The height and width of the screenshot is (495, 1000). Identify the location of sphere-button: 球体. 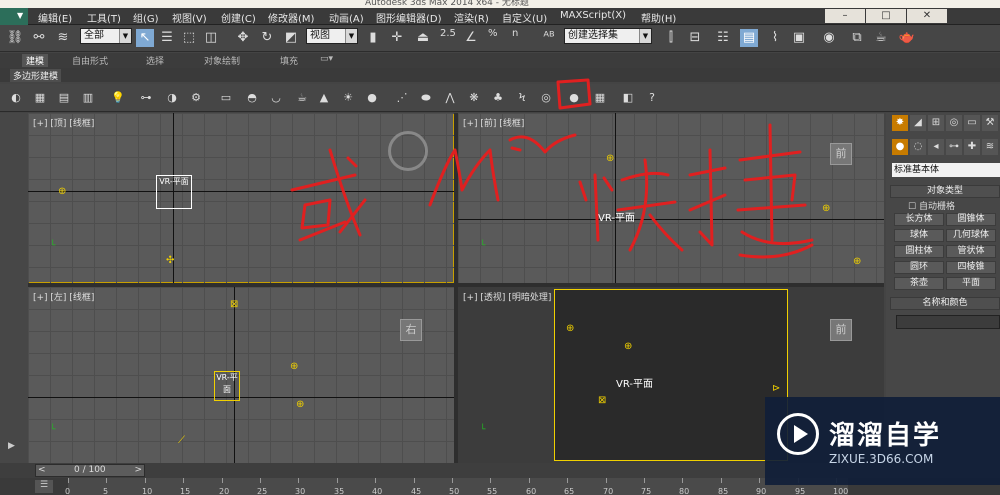
(919, 235).